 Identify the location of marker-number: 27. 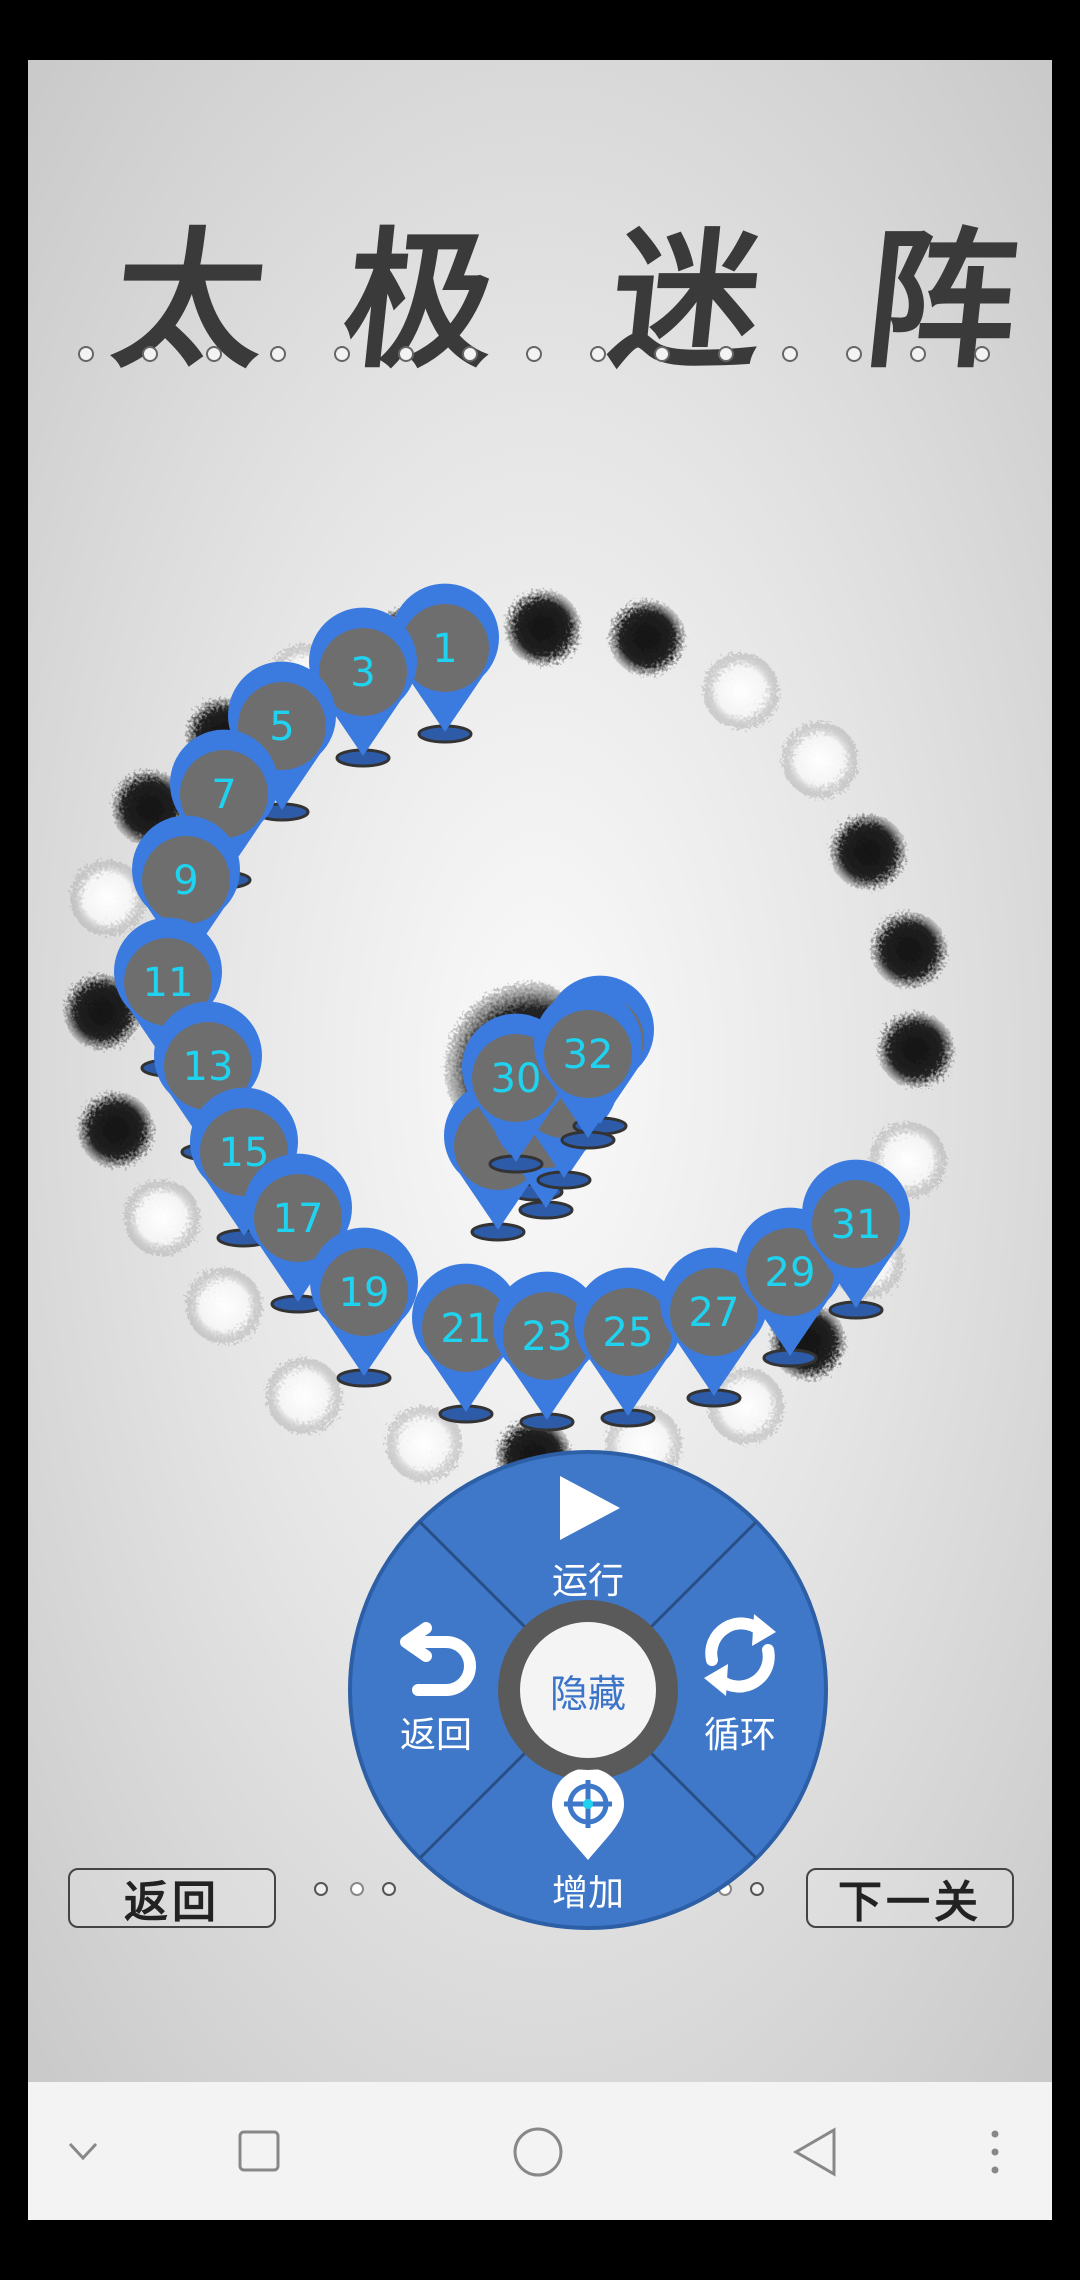
(714, 1313).